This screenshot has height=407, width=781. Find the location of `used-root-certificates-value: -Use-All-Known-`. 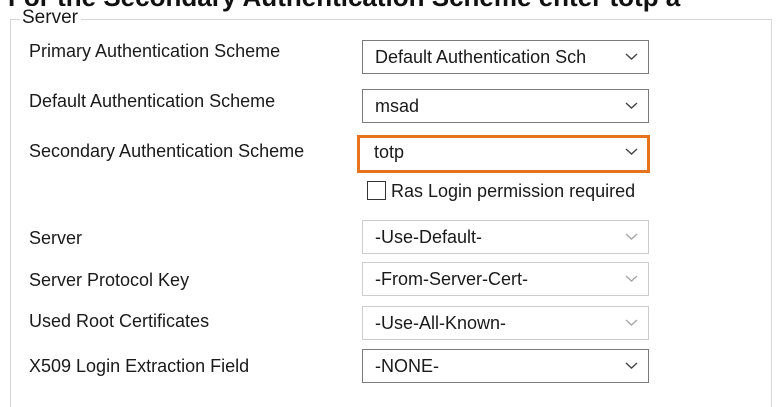

used-root-certificates-value: -Use-All-Known- is located at coordinates (441, 323).